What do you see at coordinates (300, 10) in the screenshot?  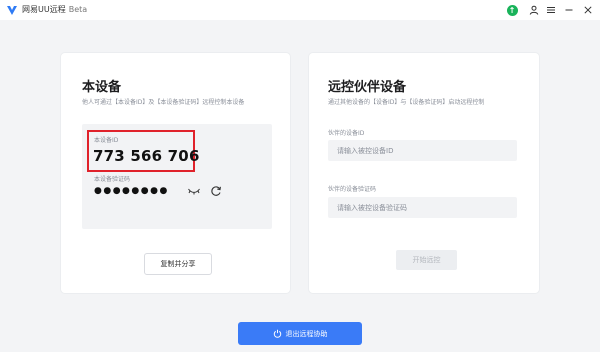 I see `title-bar: 网易UU远程 Beta ↑` at bounding box center [300, 10].